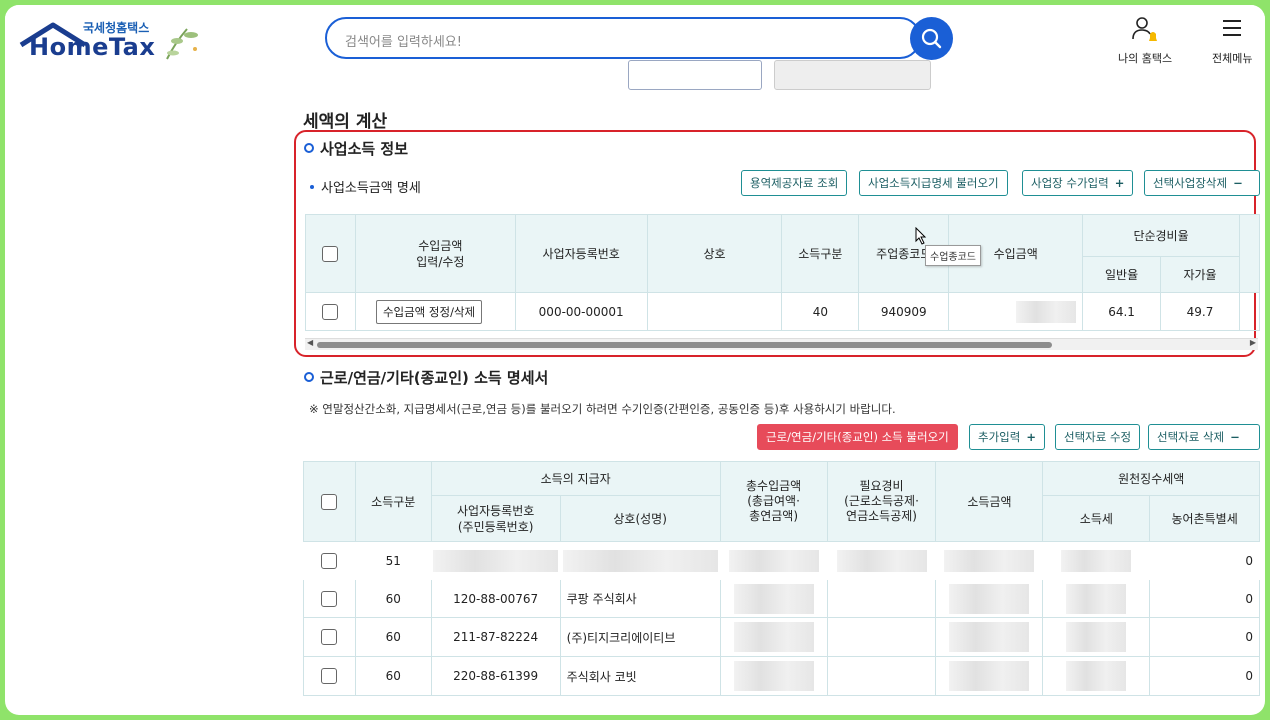 The height and width of the screenshot is (720, 1270). I want to click on hometax-logo: 국세청홈택스 HomeTax, so click(112, 41).